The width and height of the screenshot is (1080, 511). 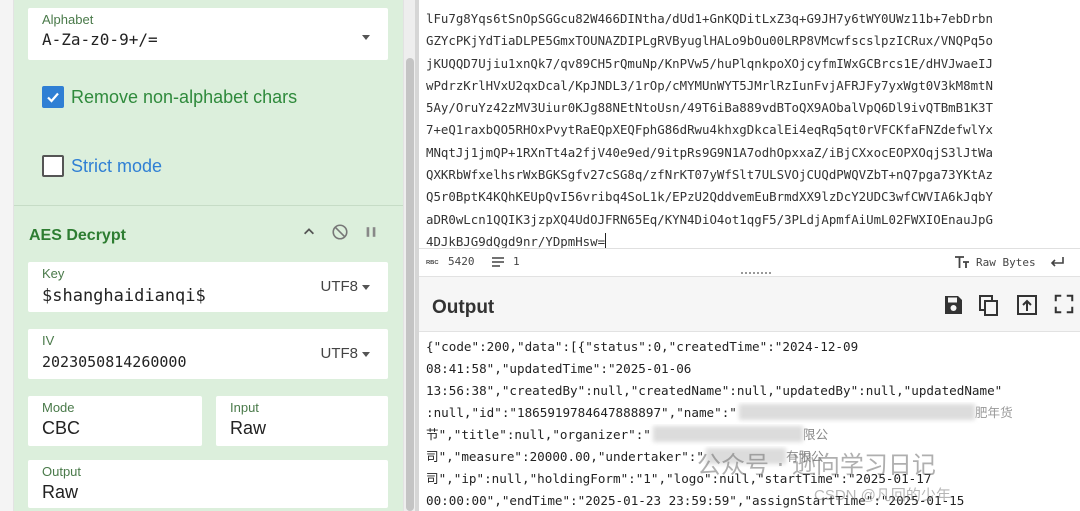 What do you see at coordinates (962, 262) in the screenshot?
I see `text-format-icon` at bounding box center [962, 262].